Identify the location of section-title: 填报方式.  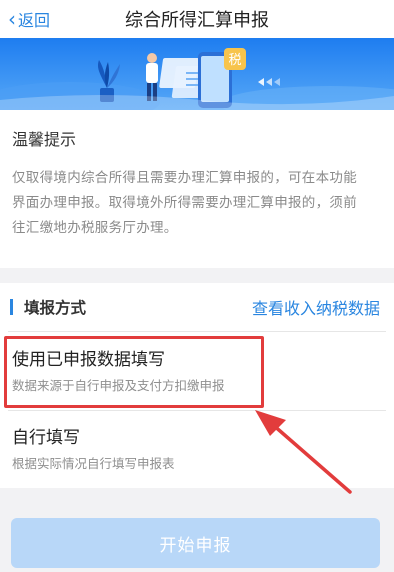
(55, 308).